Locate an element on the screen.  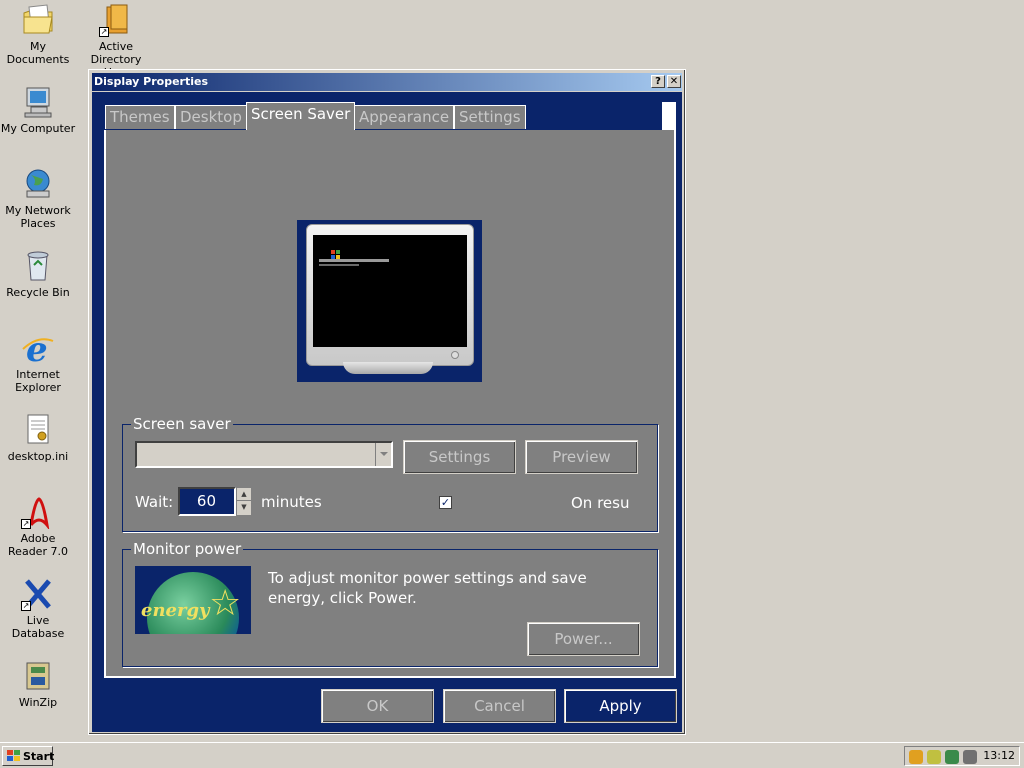
desktop-icon-label: Internet Explorer is located at coordinates (38, 381).